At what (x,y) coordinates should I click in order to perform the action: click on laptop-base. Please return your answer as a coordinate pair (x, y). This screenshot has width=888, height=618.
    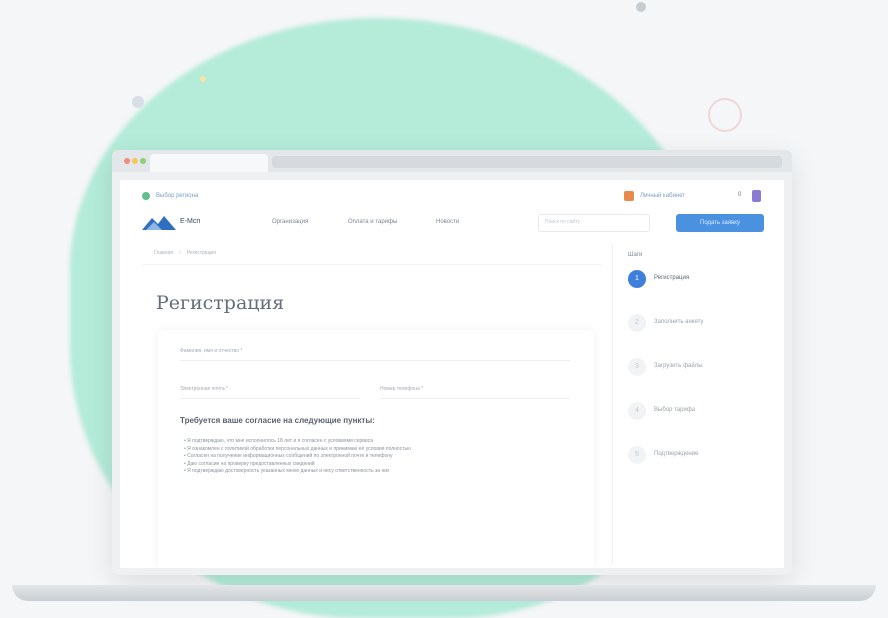
    Looking at the image, I should click on (444, 593).